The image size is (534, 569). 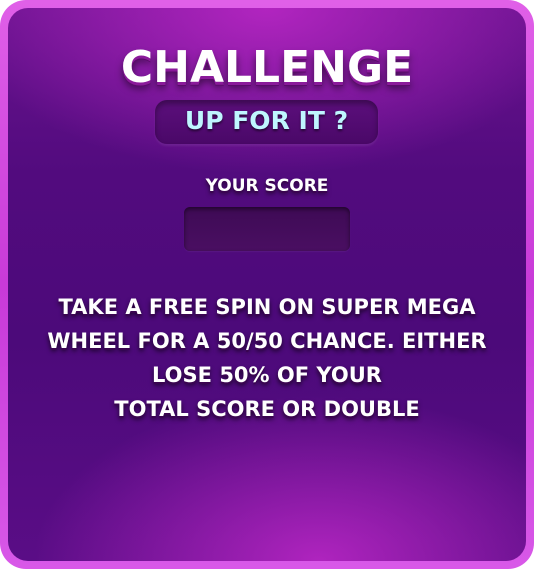 I want to click on dialog-subtitle: UP FOR IT ?, so click(x=266, y=120).